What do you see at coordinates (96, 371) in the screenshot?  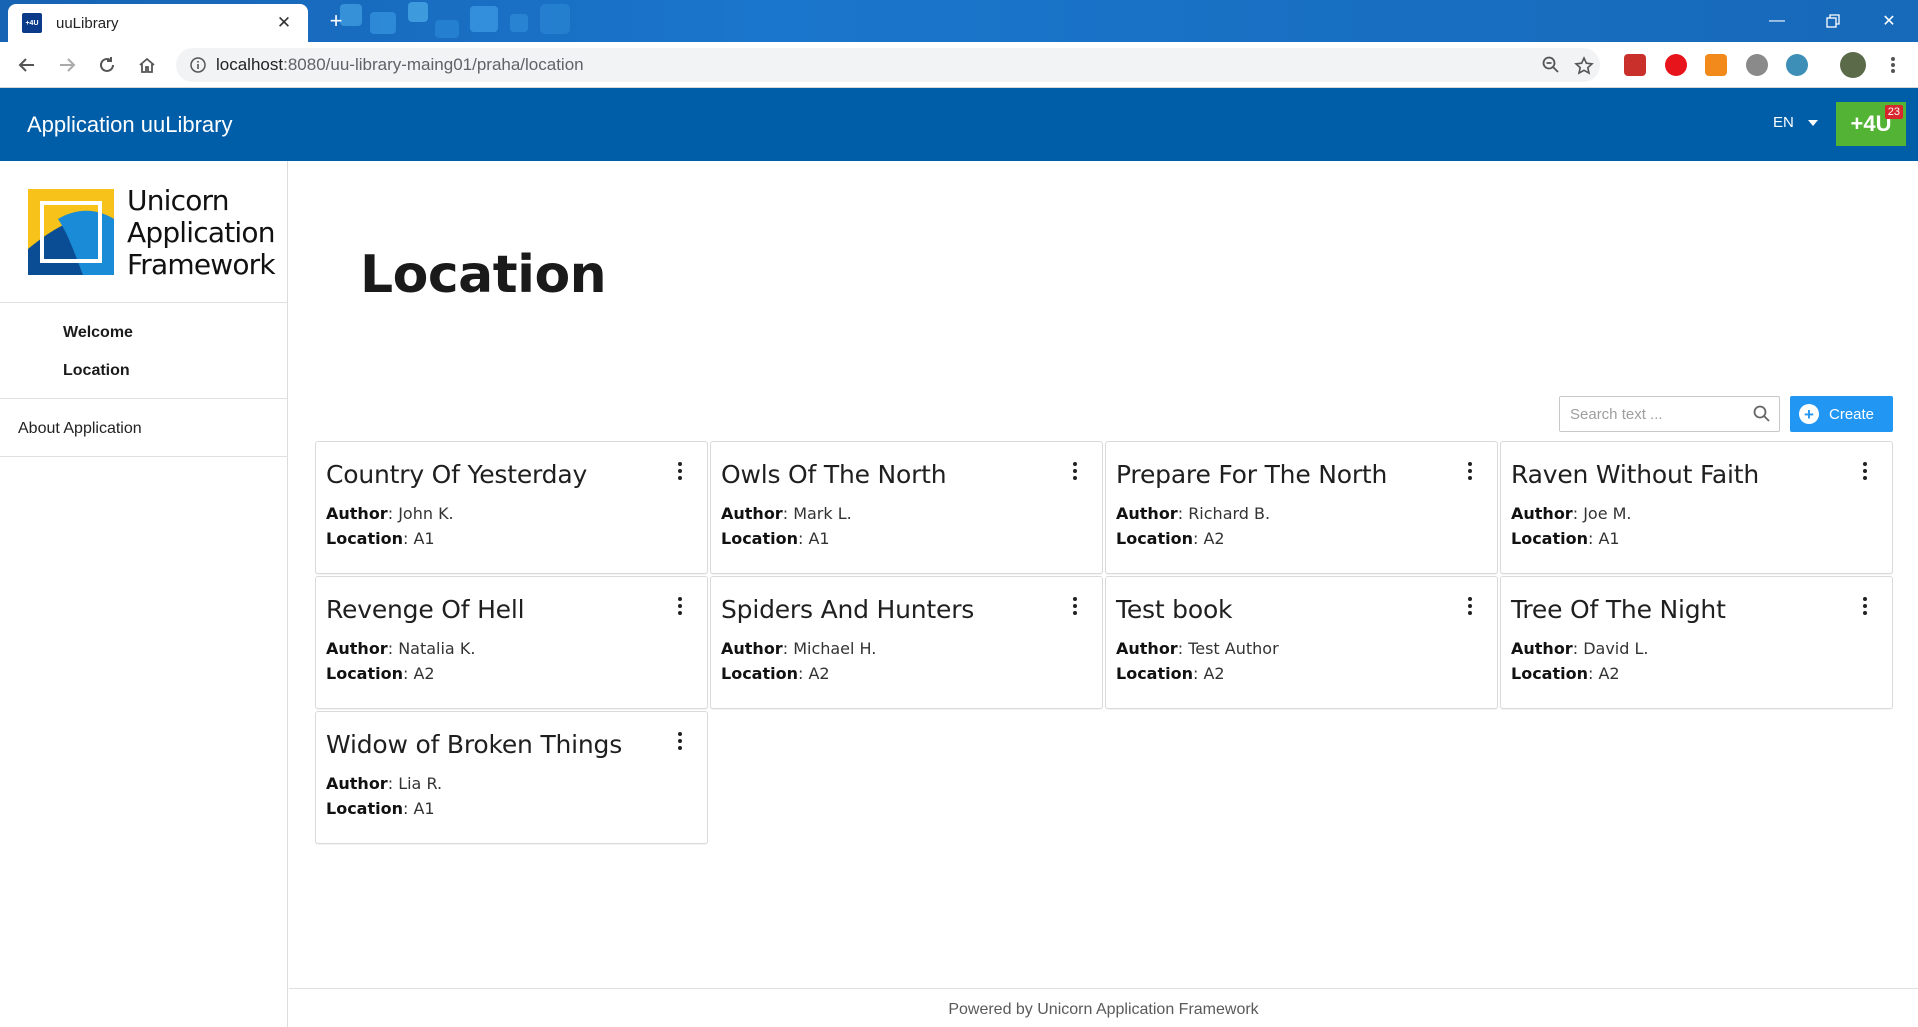 I see `sidebar-item-location: Location` at bounding box center [96, 371].